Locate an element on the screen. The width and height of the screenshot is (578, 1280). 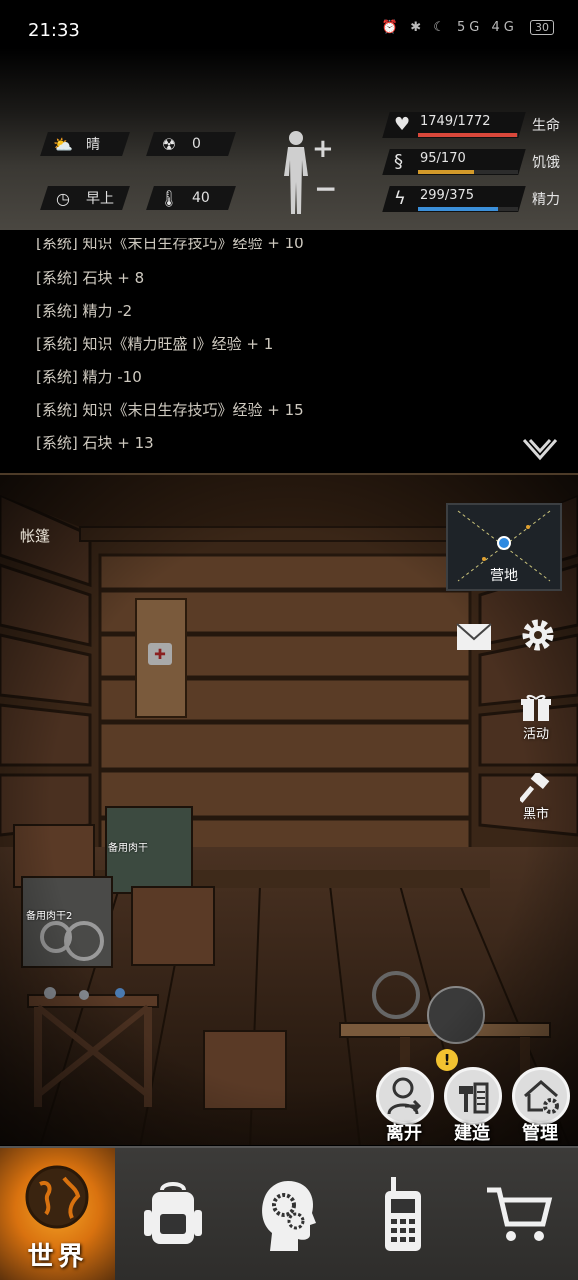
energy-fill is located at coordinates (458, 209).